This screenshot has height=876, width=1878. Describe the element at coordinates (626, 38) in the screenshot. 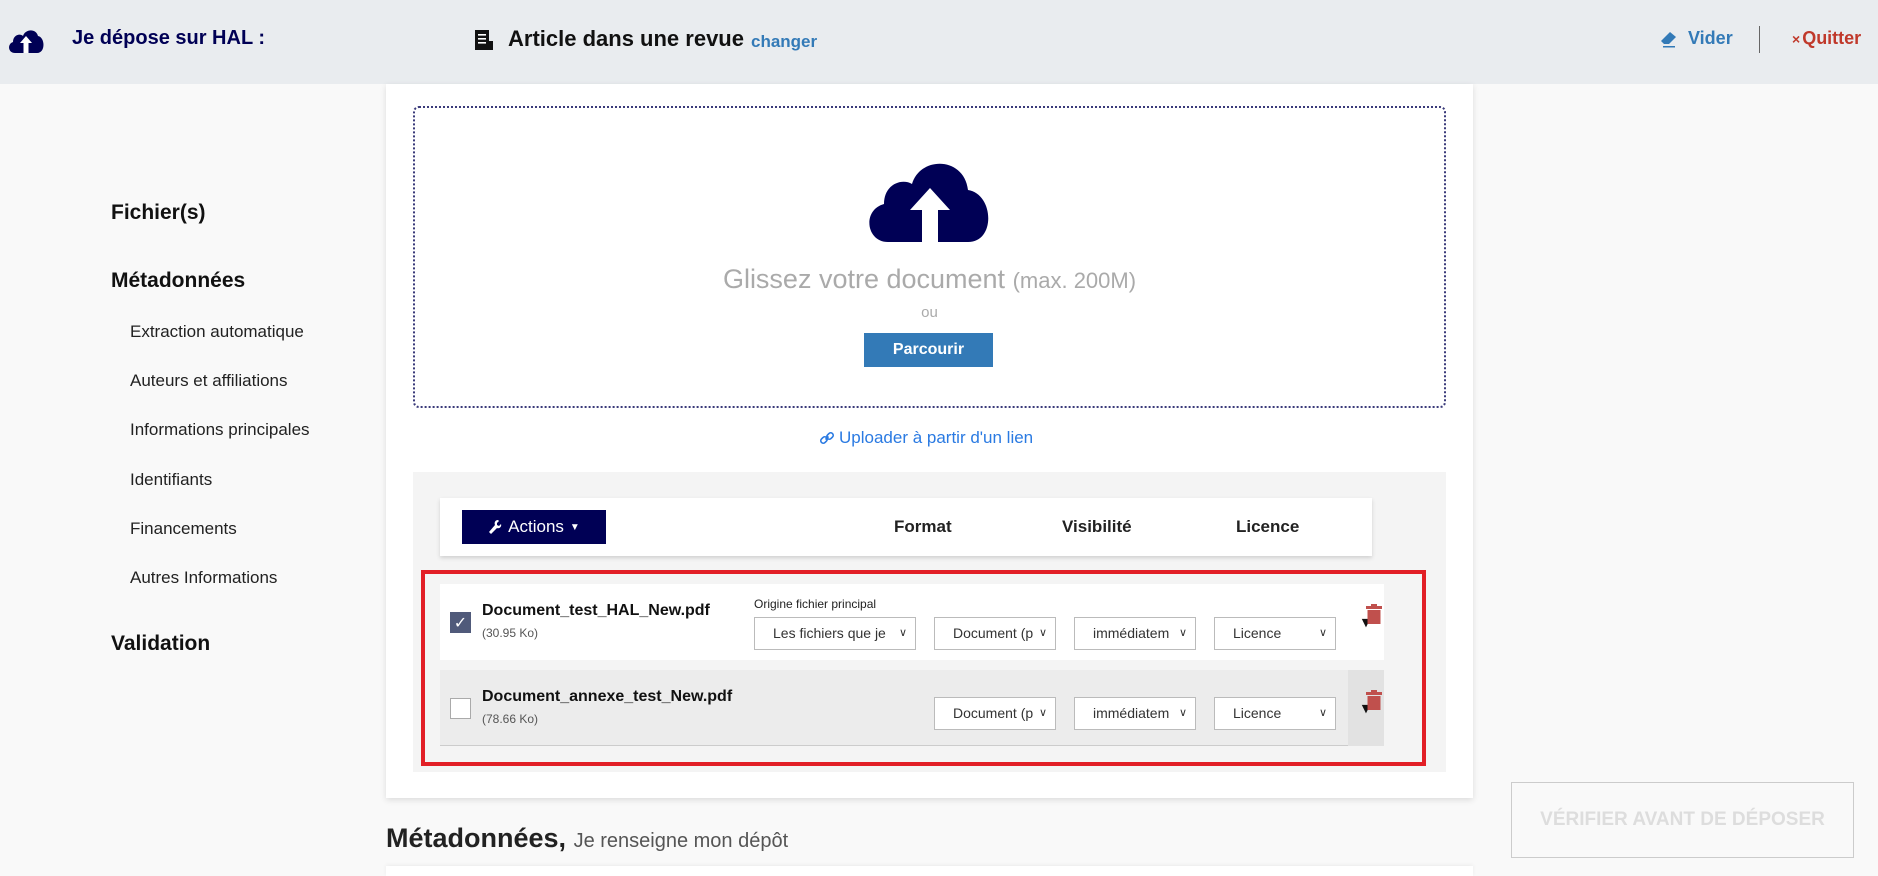

I see `document-type: Article dans une revue` at that location.